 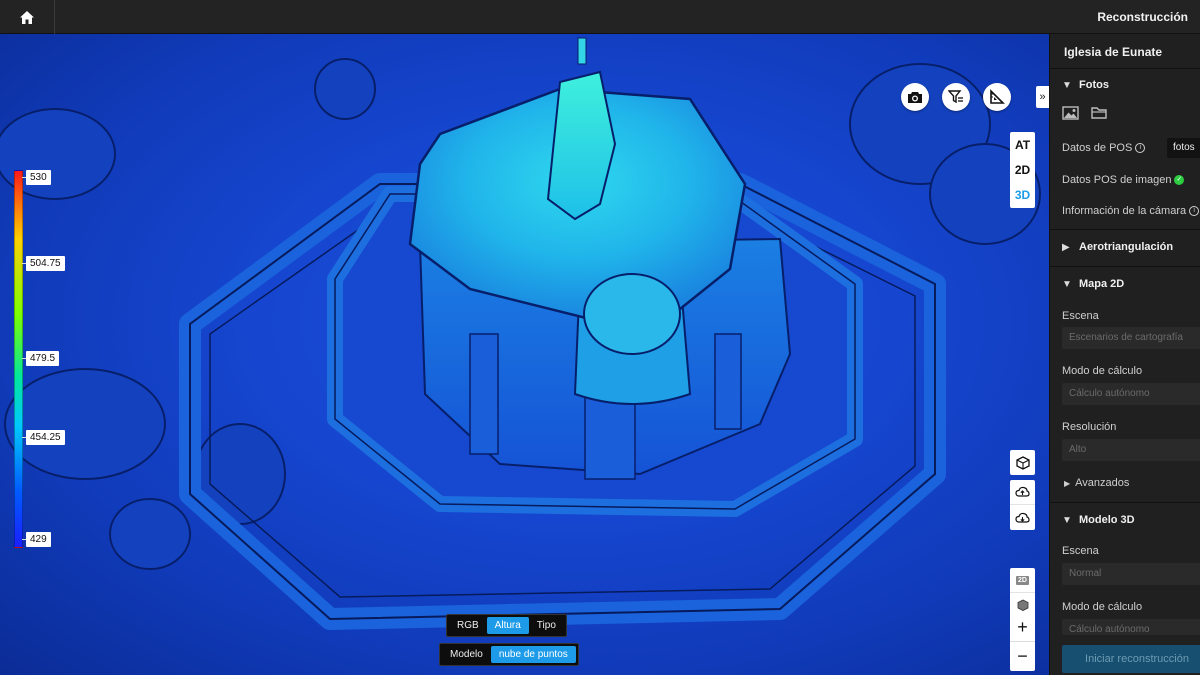 I want to click on section-fotos-header: ▼ Fotos, so click(x=1125, y=85).